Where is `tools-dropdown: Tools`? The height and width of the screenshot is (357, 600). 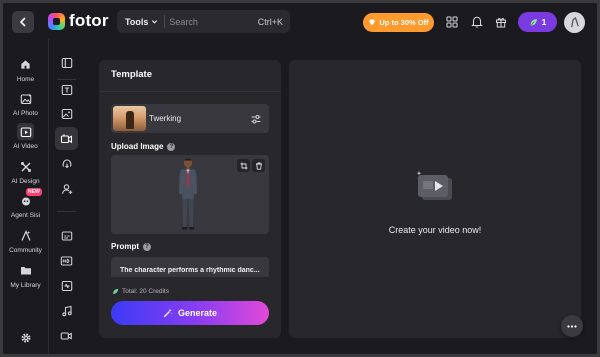
tools-dropdown: Tools is located at coordinates (137, 22).